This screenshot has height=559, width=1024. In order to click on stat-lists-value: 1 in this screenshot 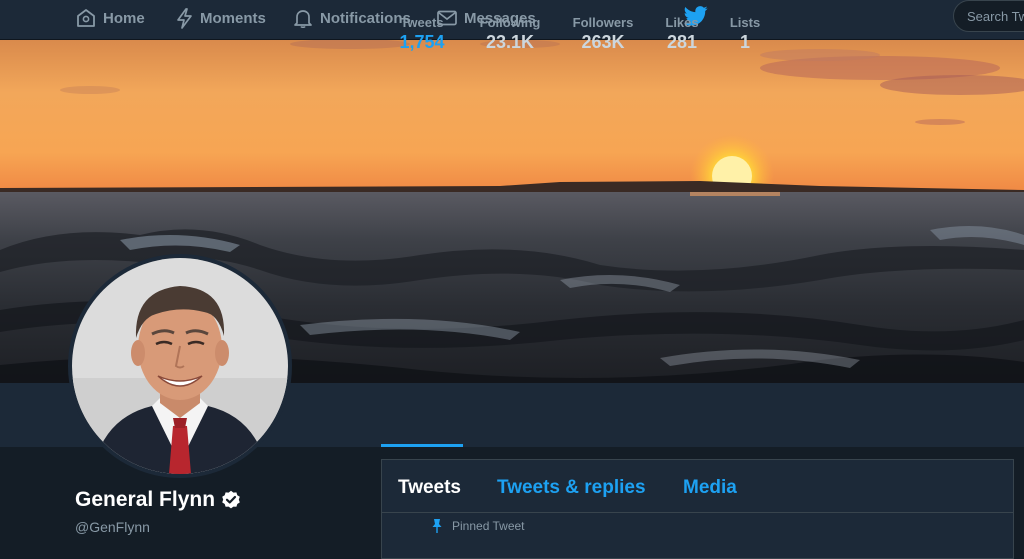, I will do `click(744, 42)`.